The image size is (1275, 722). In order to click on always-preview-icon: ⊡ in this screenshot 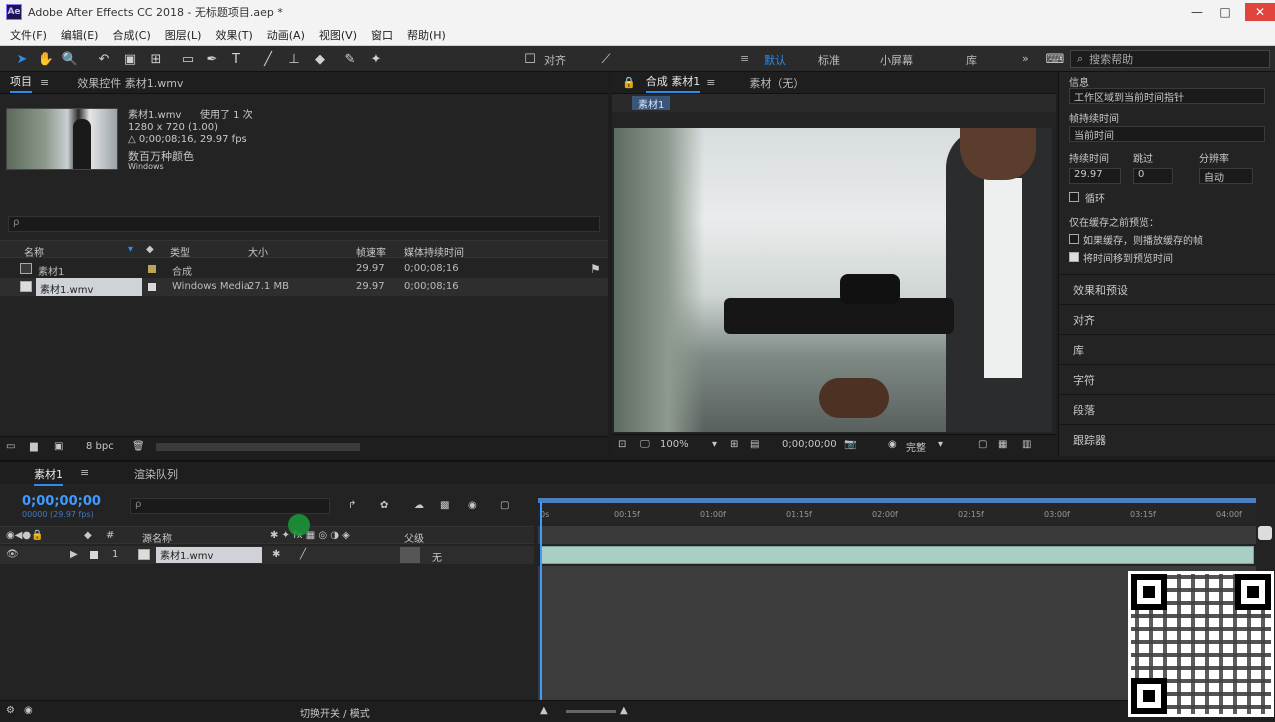, I will do `click(622, 444)`.